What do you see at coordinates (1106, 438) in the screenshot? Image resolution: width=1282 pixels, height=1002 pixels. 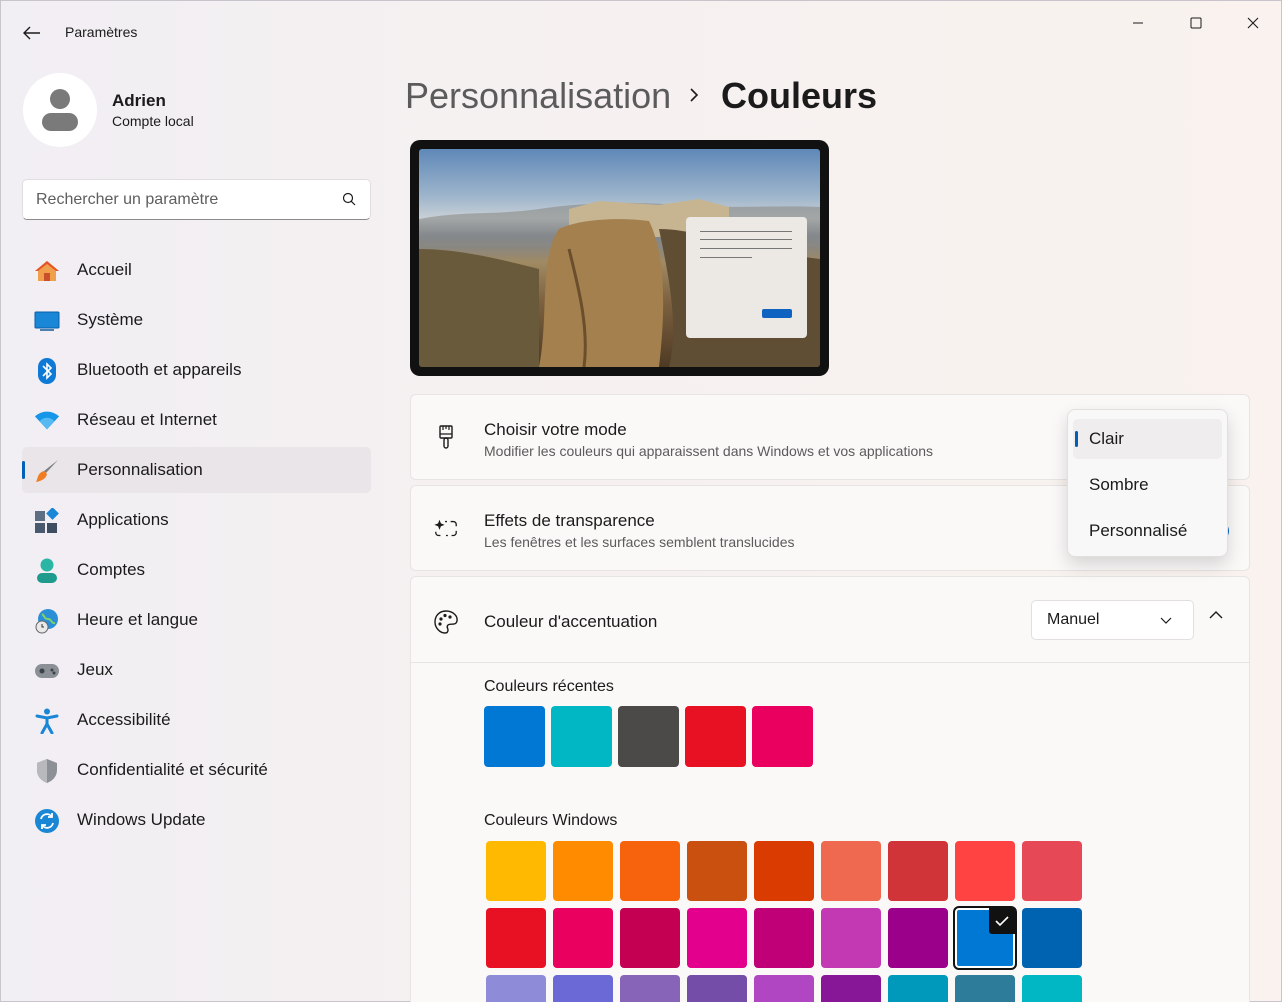 I see `option-label: Clair` at bounding box center [1106, 438].